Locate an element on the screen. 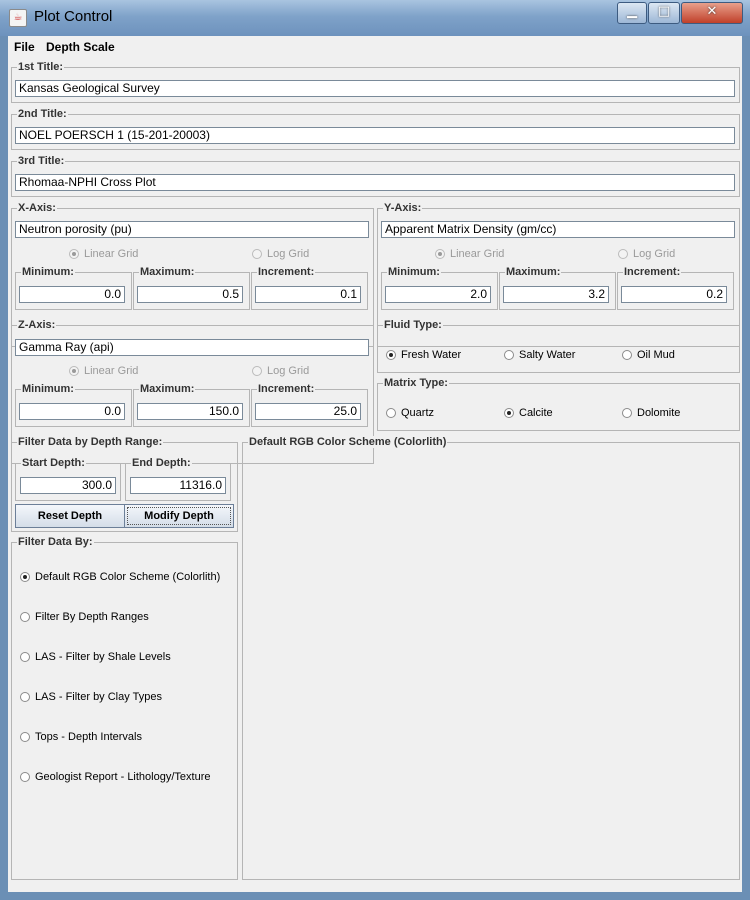 The image size is (750, 900). x-axis-name-input: Neutron porosity (pu) is located at coordinates (192, 229).